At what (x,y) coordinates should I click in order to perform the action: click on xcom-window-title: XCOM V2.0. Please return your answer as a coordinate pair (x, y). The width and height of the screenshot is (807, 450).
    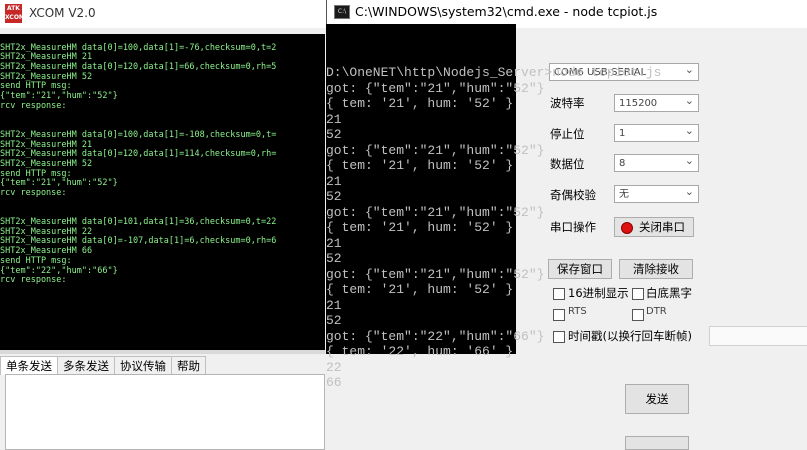
    Looking at the image, I should click on (62, 13).